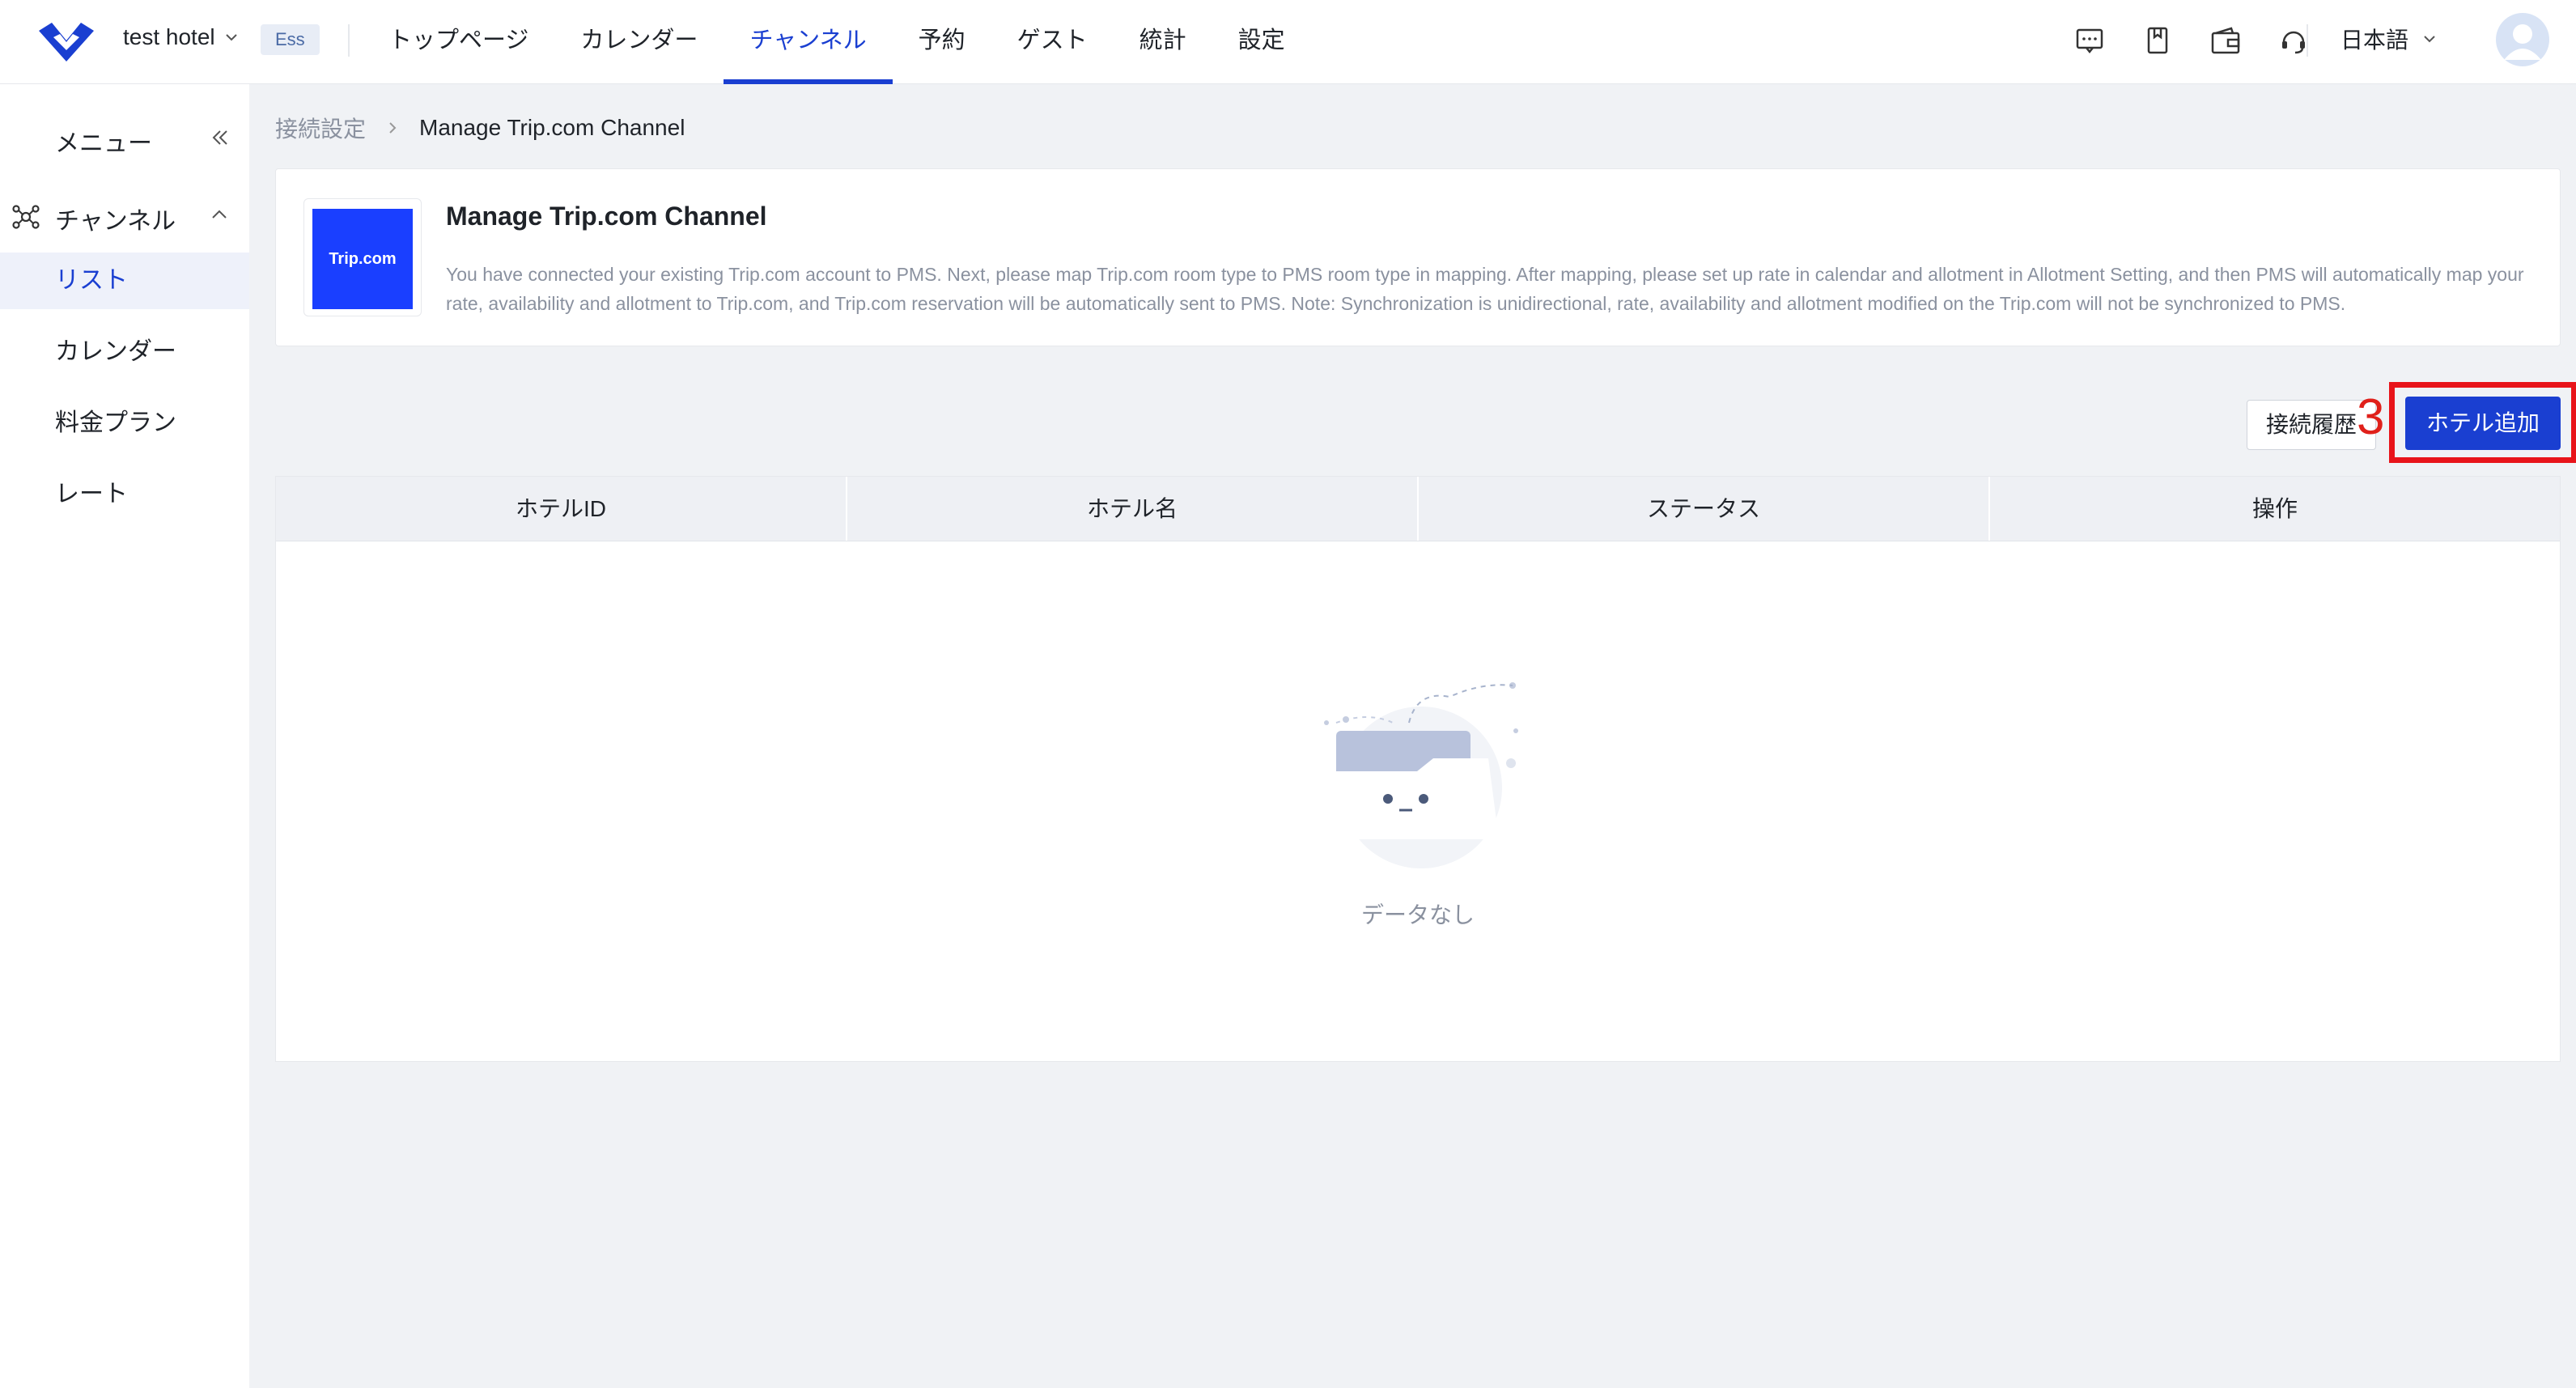  I want to click on channel-logo: Trip.com, so click(362, 257).